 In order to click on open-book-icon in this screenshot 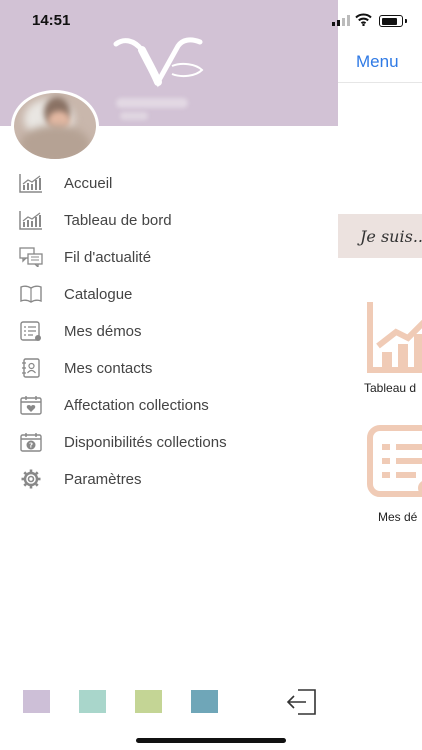, I will do `click(31, 294)`.